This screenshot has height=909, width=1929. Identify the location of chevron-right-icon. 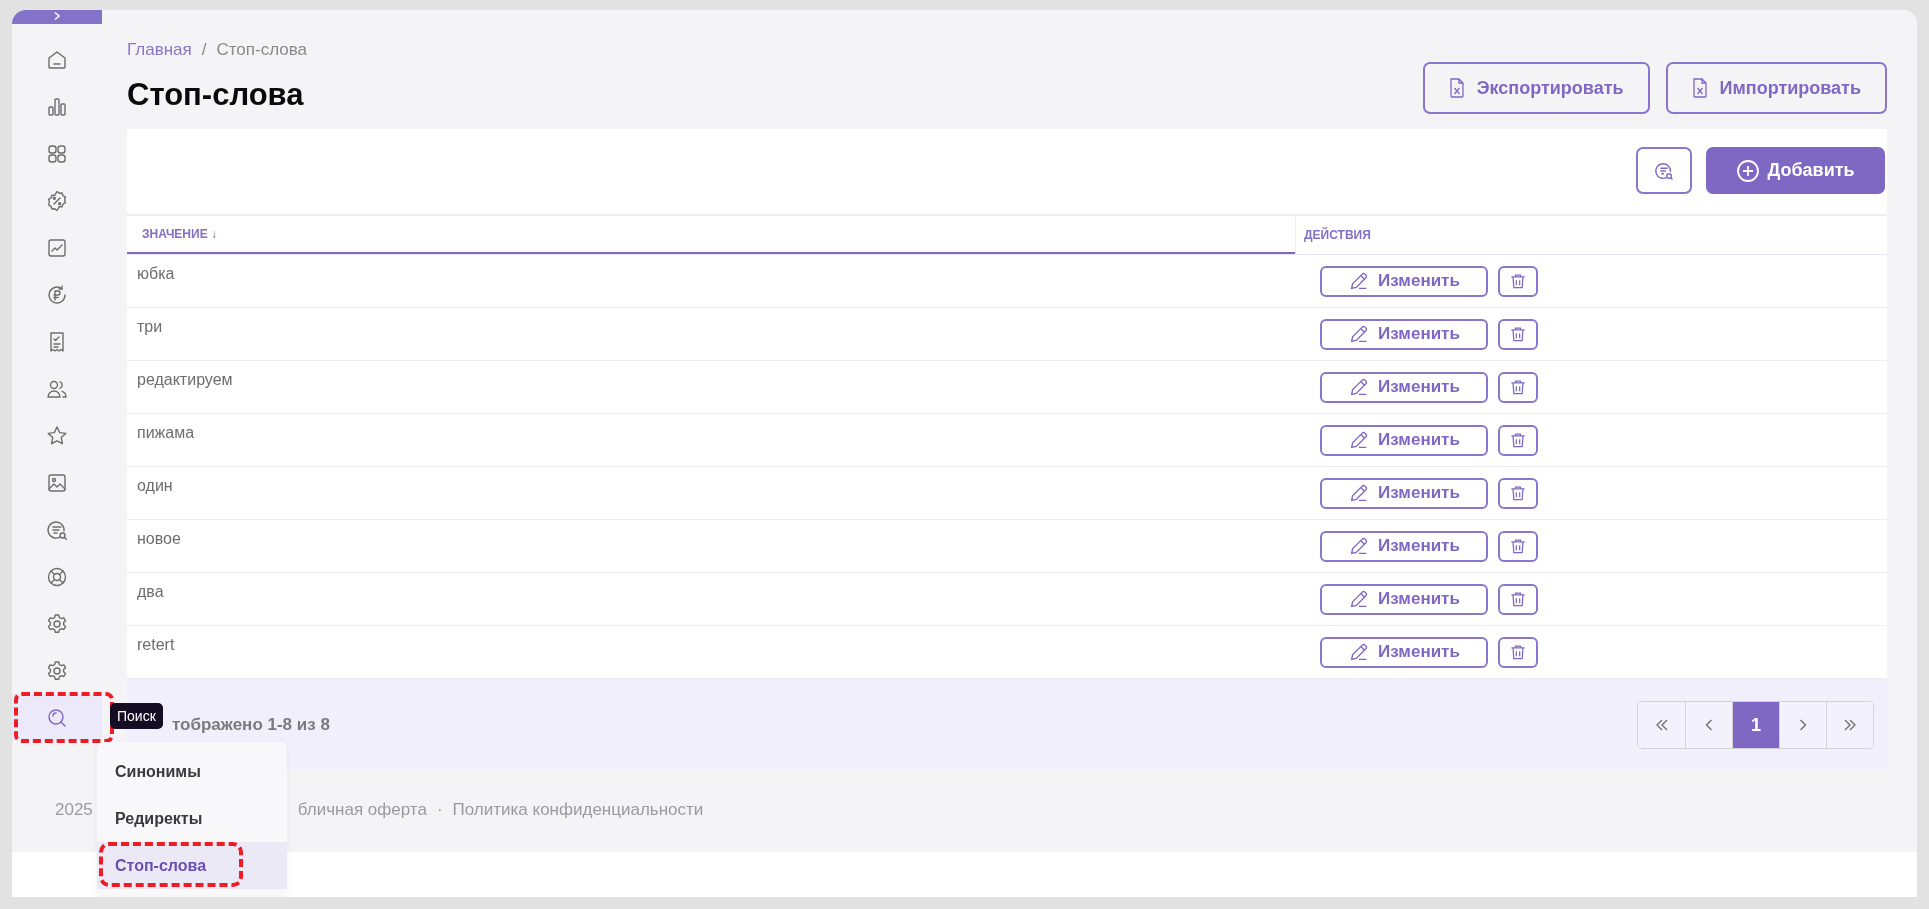
(57, 16).